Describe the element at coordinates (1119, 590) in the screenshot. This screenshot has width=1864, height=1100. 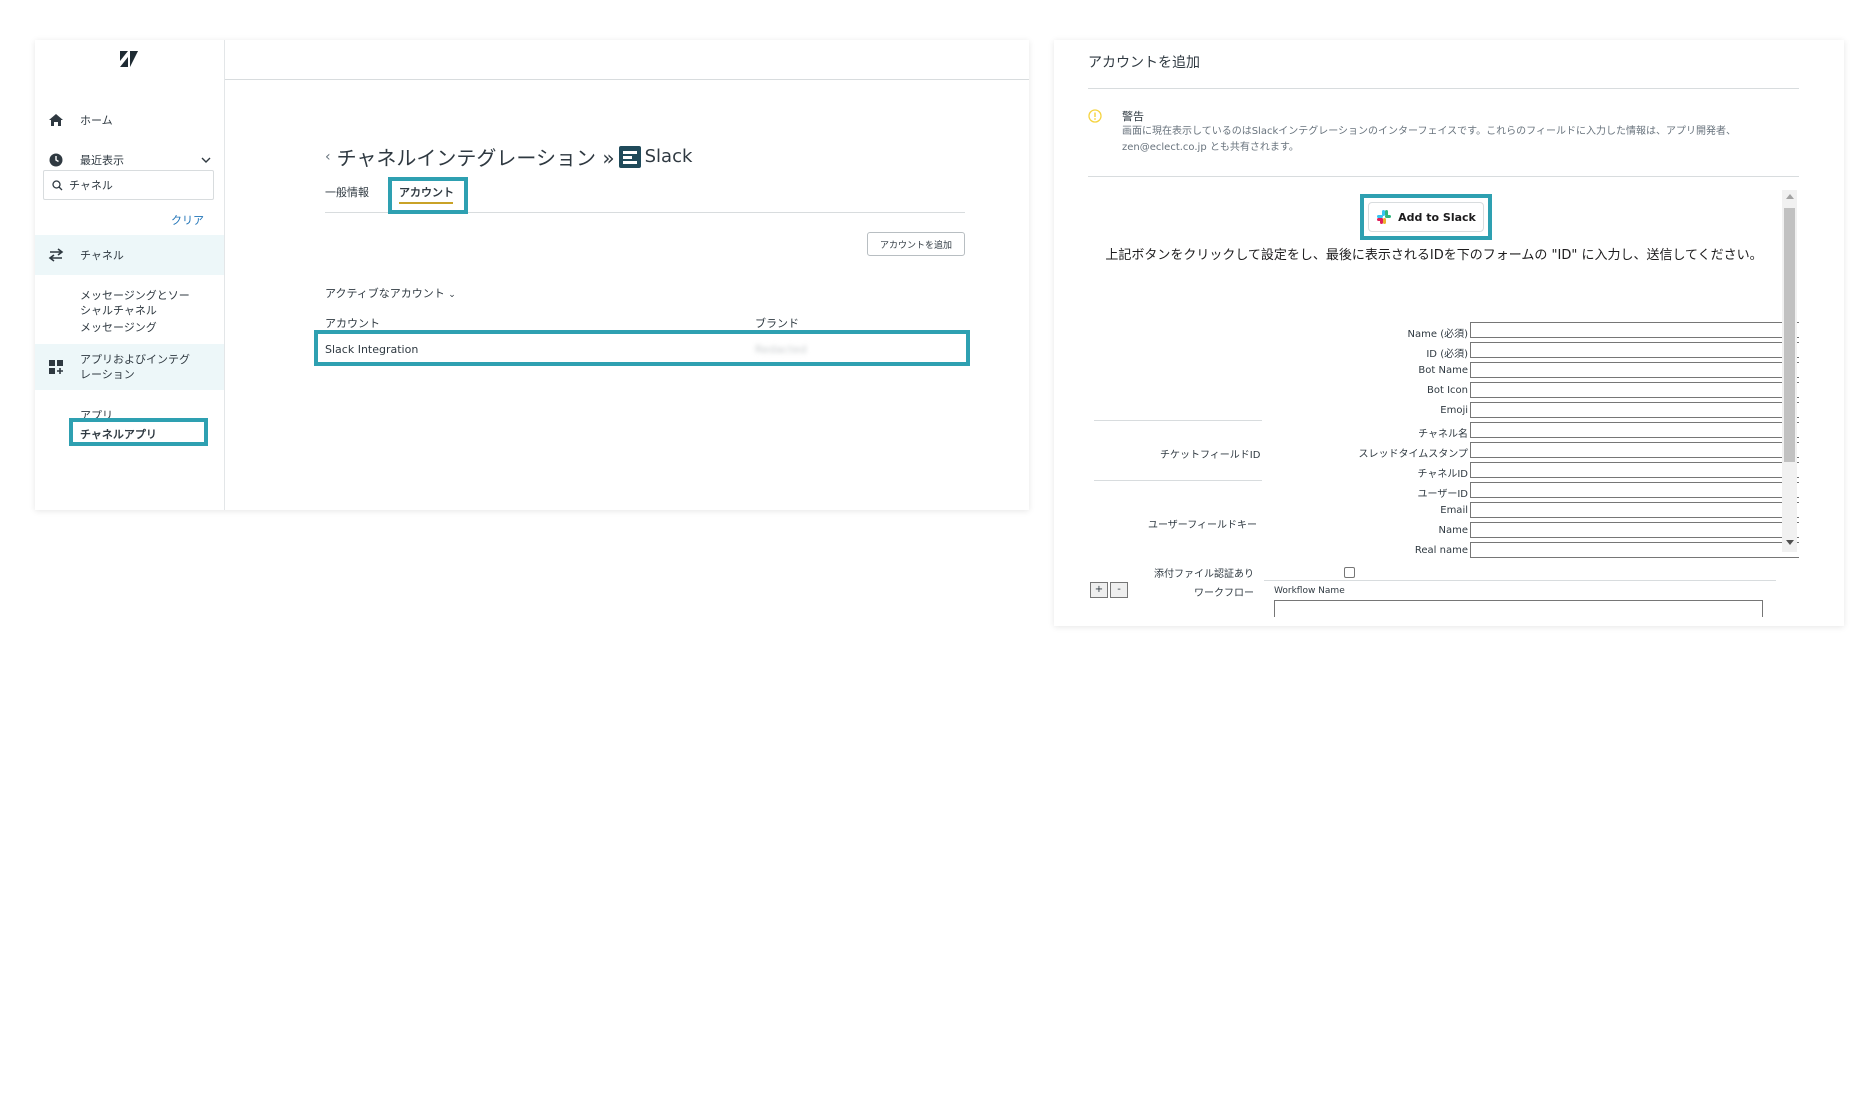
I see `remove-workflow-button: -` at that location.